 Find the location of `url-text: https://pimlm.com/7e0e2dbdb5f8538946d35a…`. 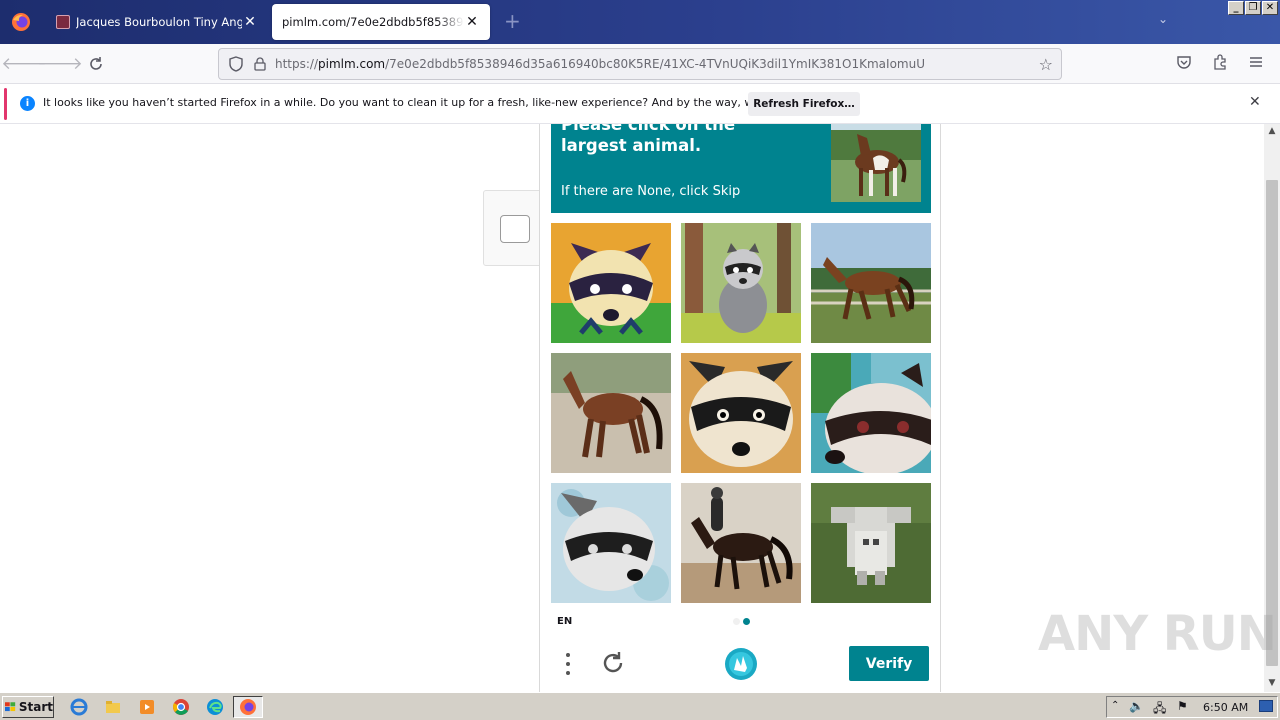

url-text: https://pimlm.com/7e0e2dbdb5f8538946d35a… is located at coordinates (657, 64).